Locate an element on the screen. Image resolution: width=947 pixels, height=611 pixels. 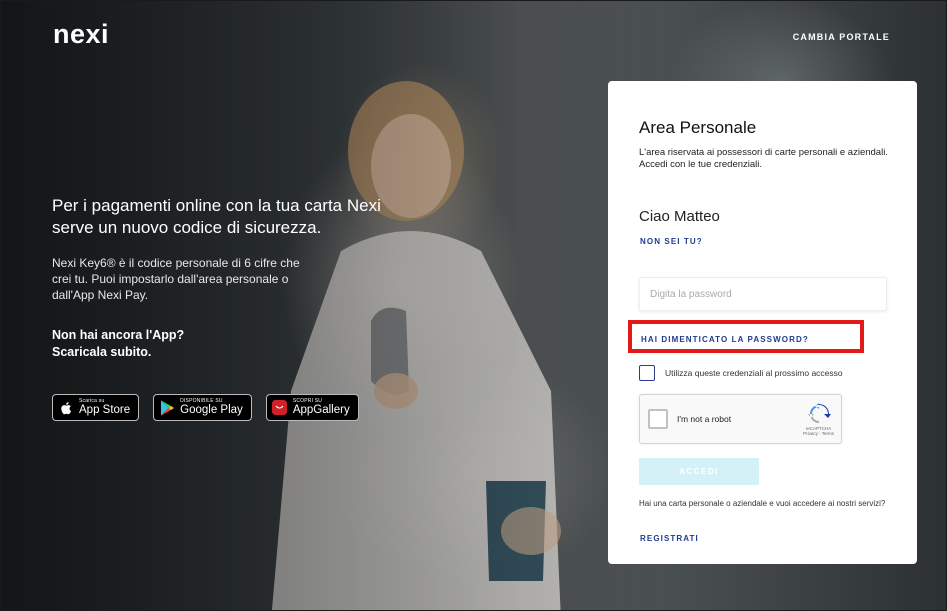
login-button: ACCEDI is located at coordinates (699, 471).